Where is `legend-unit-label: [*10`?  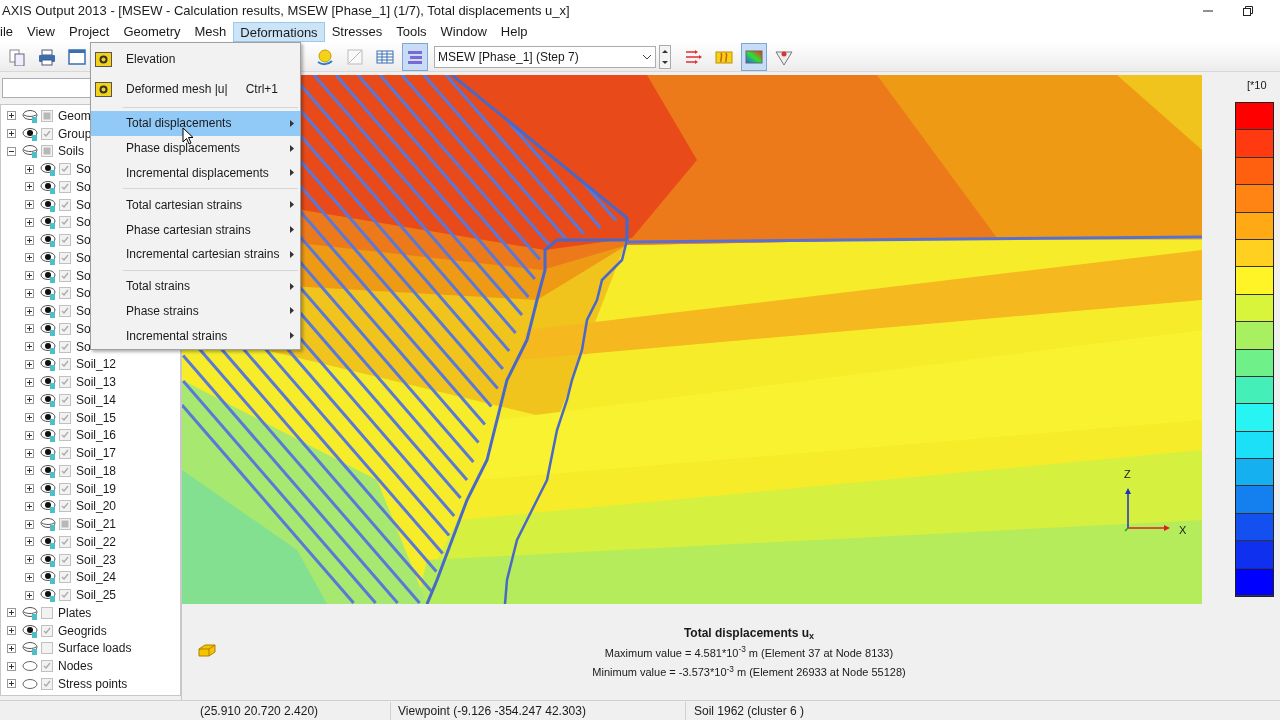 legend-unit-label: [*10 is located at coordinates (1257, 85).